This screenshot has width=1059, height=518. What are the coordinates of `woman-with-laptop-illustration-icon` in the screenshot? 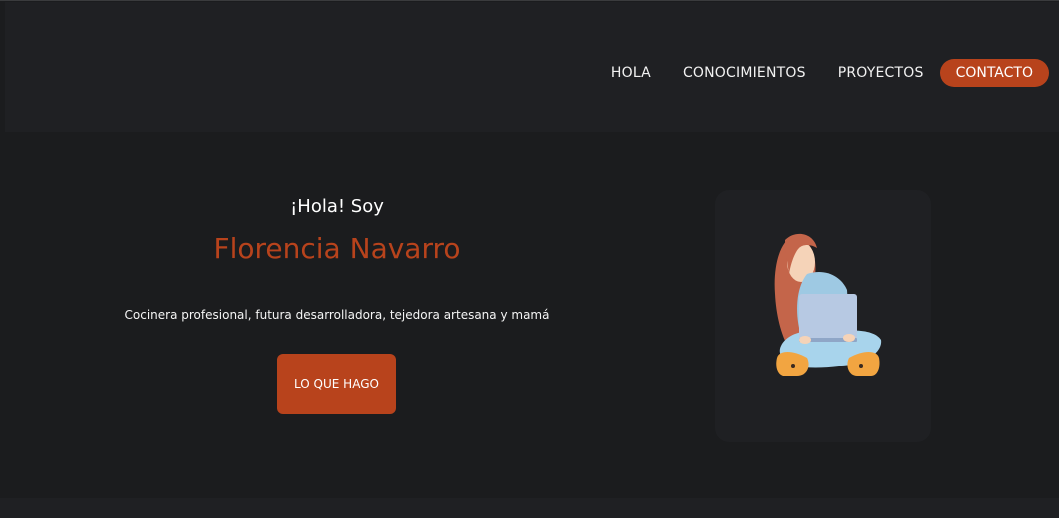 It's located at (828, 304).